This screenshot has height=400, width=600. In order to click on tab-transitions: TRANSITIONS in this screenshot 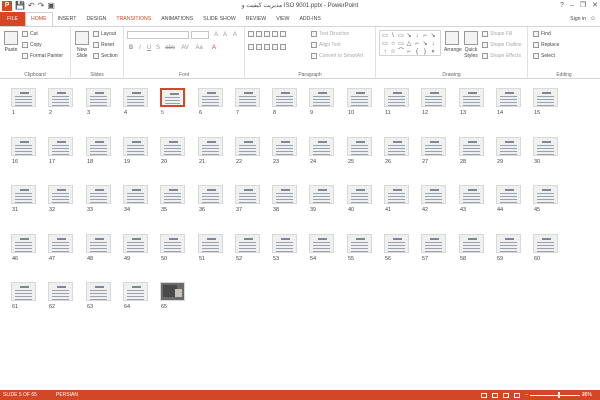, I will do `click(133, 19)`.